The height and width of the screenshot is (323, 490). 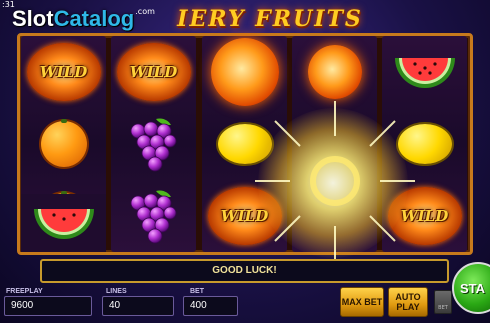 What do you see at coordinates (362, 302) in the screenshot?
I see `max-bet-button: MAX BET` at bounding box center [362, 302].